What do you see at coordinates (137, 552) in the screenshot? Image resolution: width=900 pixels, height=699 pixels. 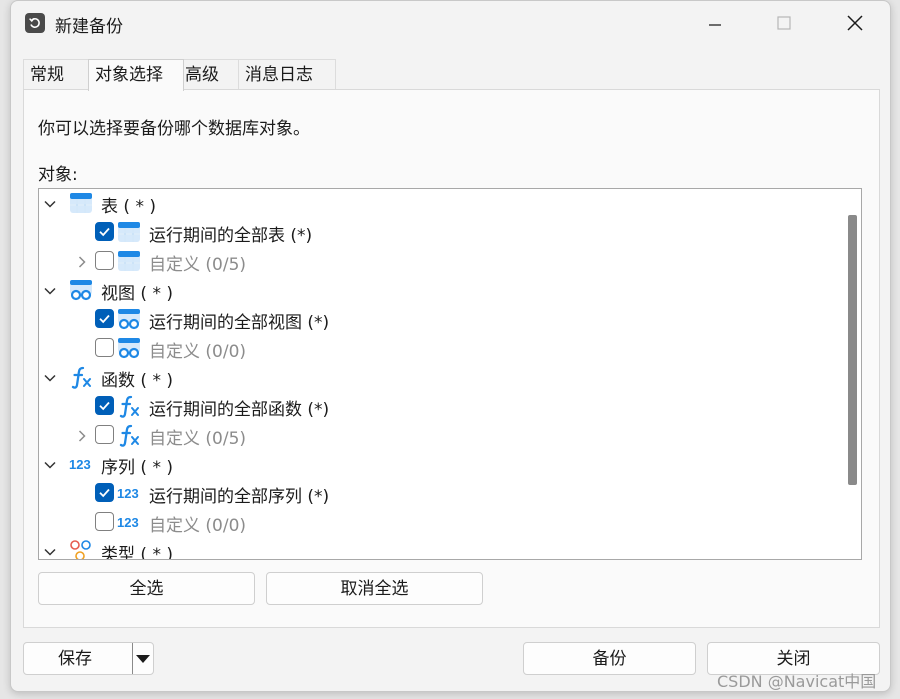 I see `tree-item-label: 类型 ( * )` at bounding box center [137, 552].